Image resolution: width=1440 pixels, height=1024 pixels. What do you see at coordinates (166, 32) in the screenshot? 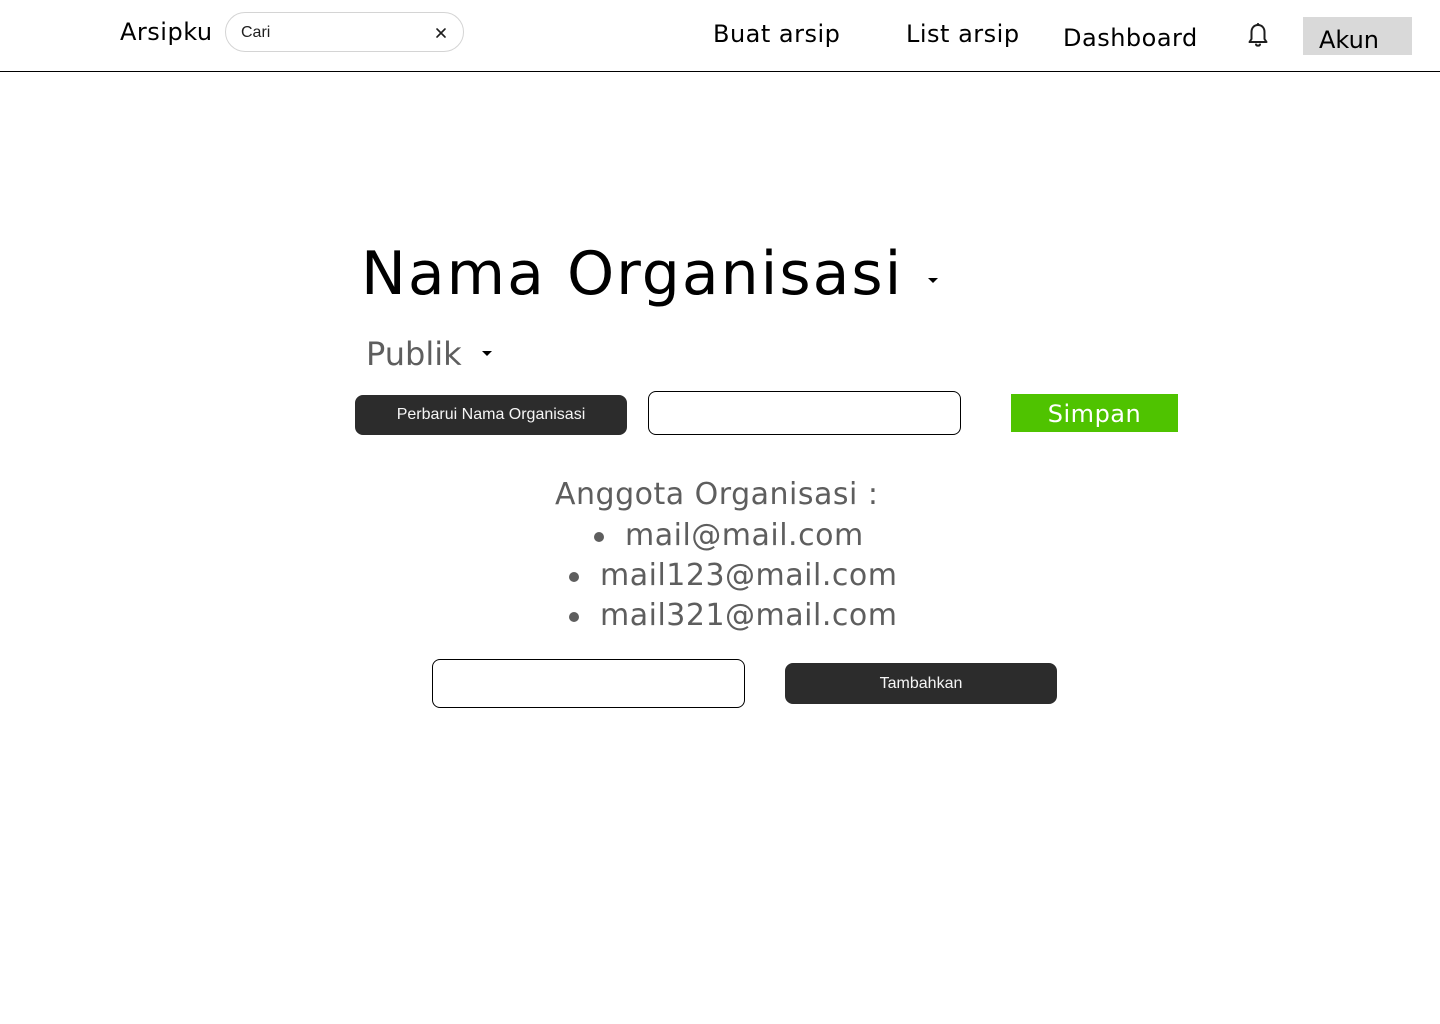
I see `brand-logo: Arsipku` at bounding box center [166, 32].